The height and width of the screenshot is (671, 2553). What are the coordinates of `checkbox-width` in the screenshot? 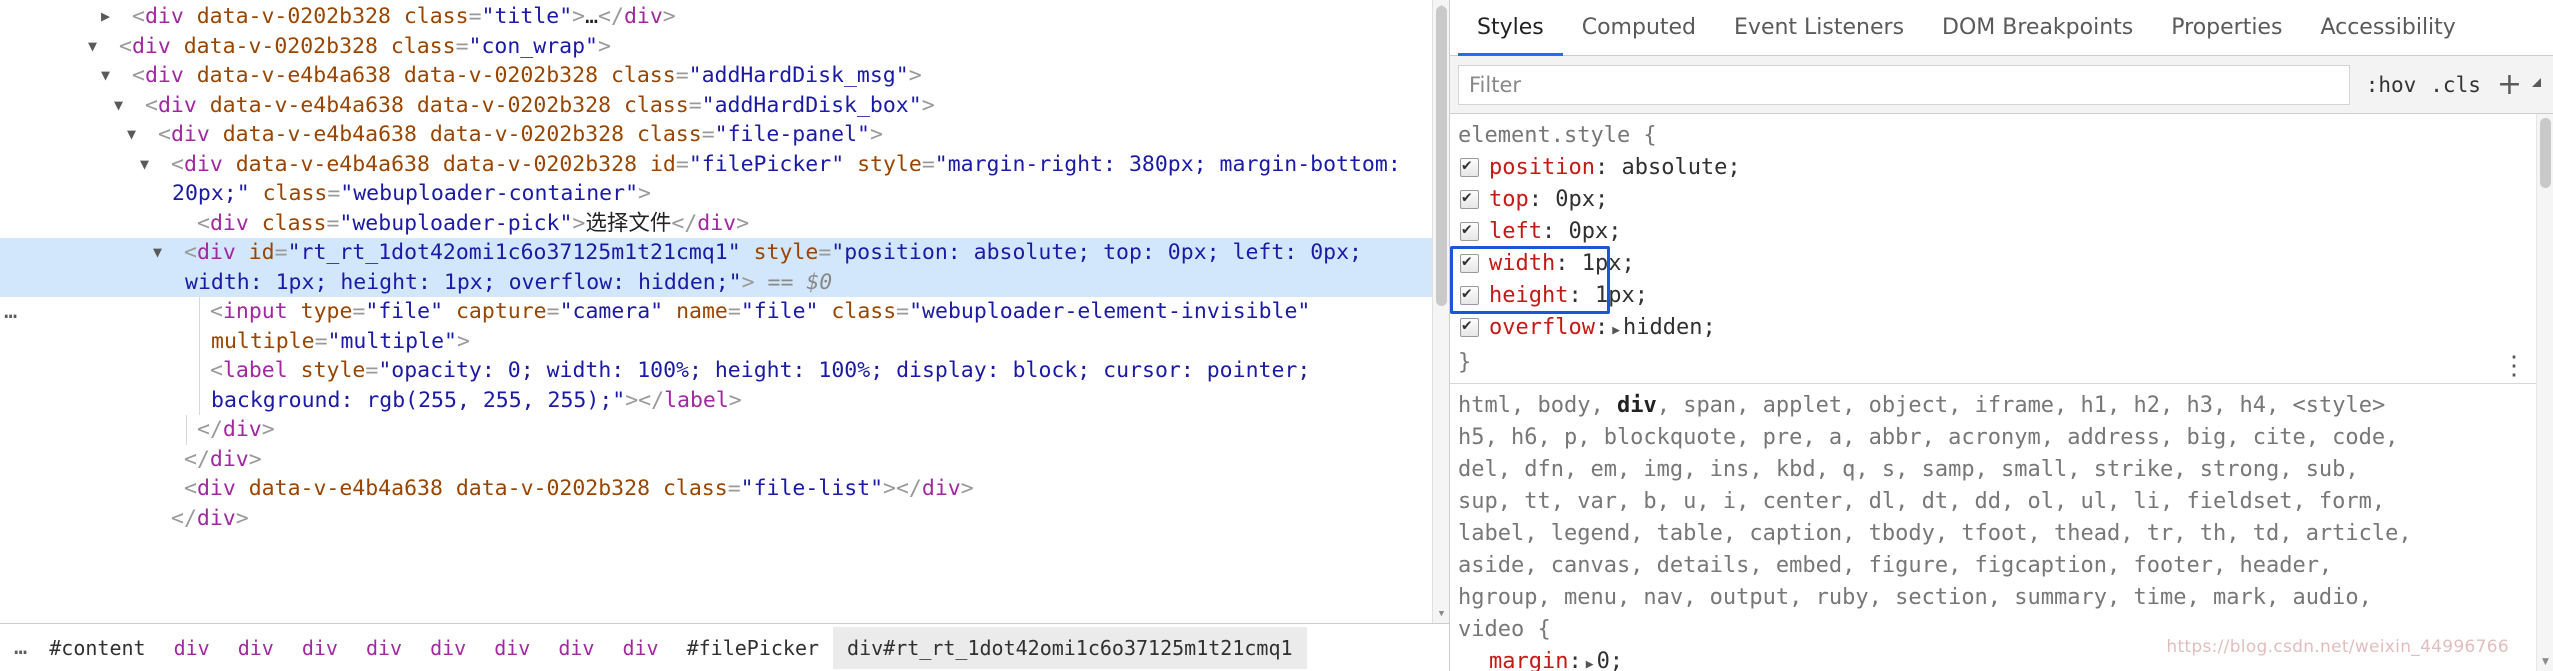 It's located at (1469, 262).